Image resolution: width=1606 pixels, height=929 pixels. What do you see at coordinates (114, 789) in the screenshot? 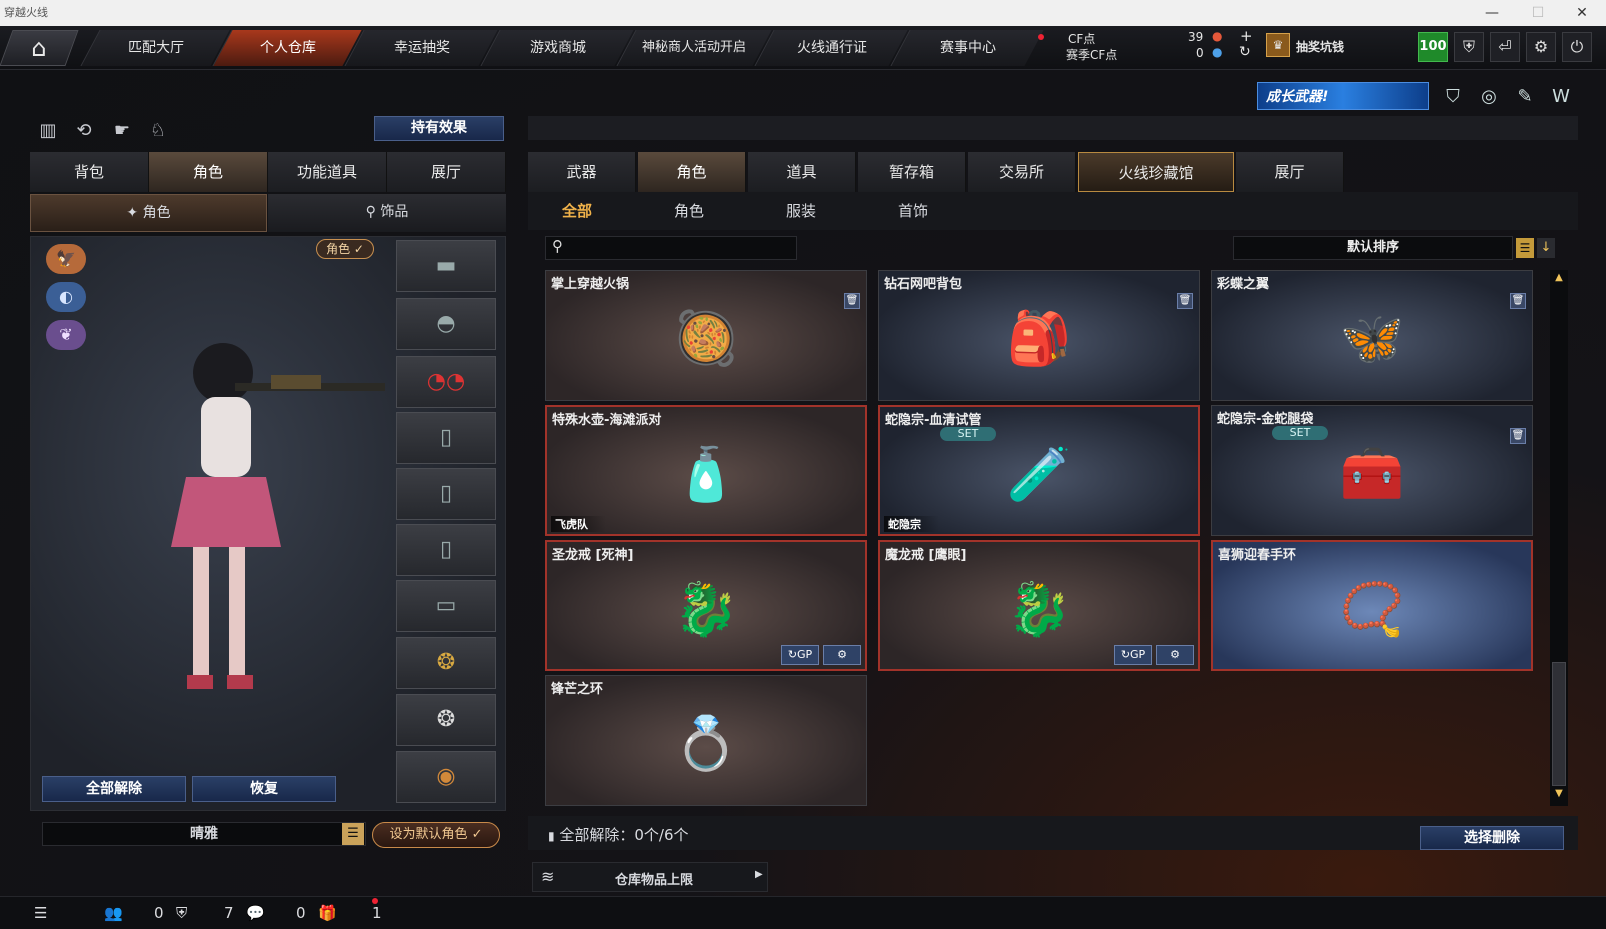
I see `unequip-all-button: 全部解除` at bounding box center [114, 789].